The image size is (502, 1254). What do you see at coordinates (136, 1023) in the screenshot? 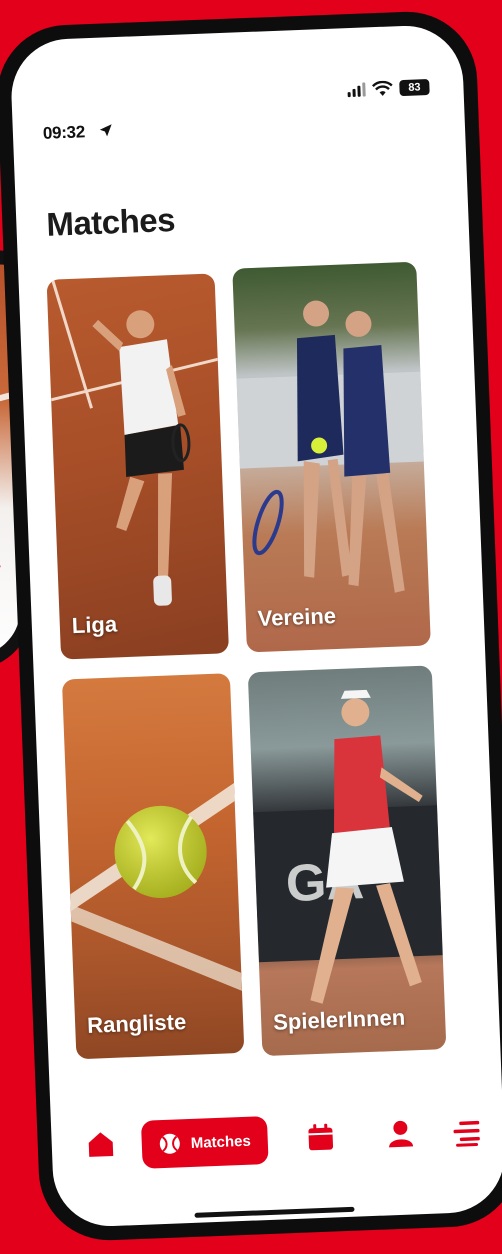
I see `tile-label-rangliste: Rangliste` at bounding box center [136, 1023].